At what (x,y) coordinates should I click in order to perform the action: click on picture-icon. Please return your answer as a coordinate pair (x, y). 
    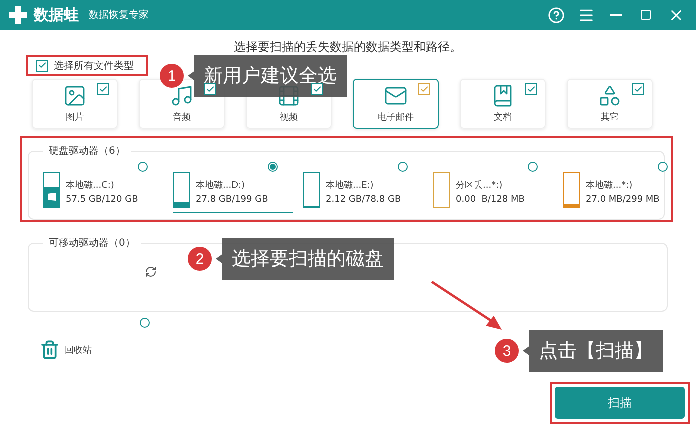
    Looking at the image, I should click on (75, 96).